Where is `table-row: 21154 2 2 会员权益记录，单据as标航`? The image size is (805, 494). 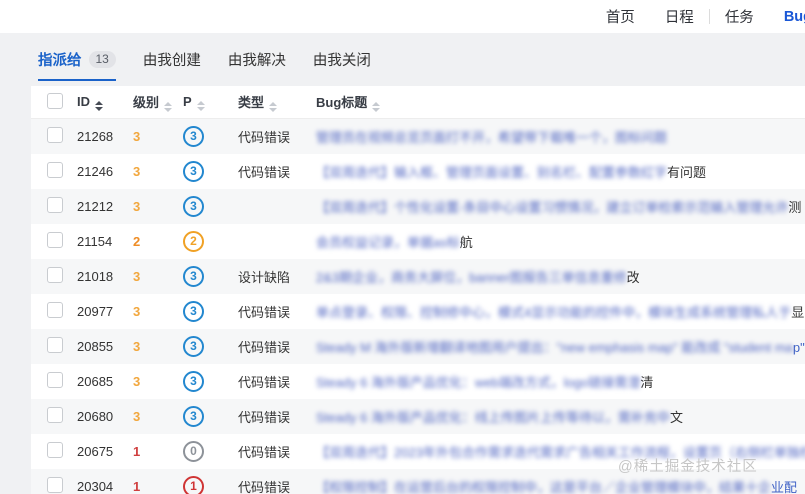 table-row: 21154 2 2 会员权益记录，单据as标航 is located at coordinates (418, 241).